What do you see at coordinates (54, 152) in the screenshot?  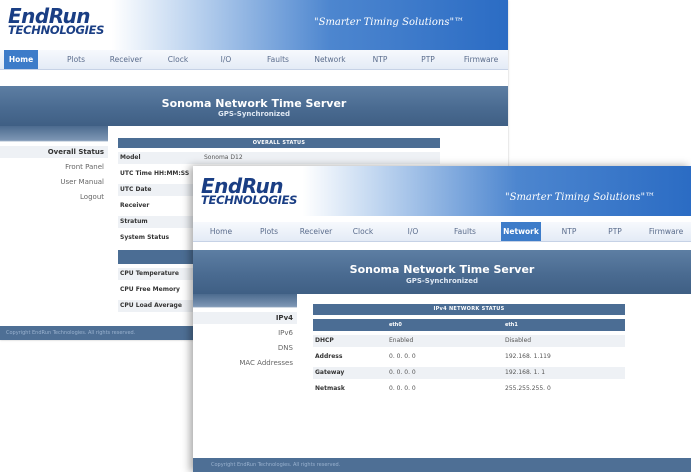 I see `sidebar-item-overall-status: Overall Status` at bounding box center [54, 152].